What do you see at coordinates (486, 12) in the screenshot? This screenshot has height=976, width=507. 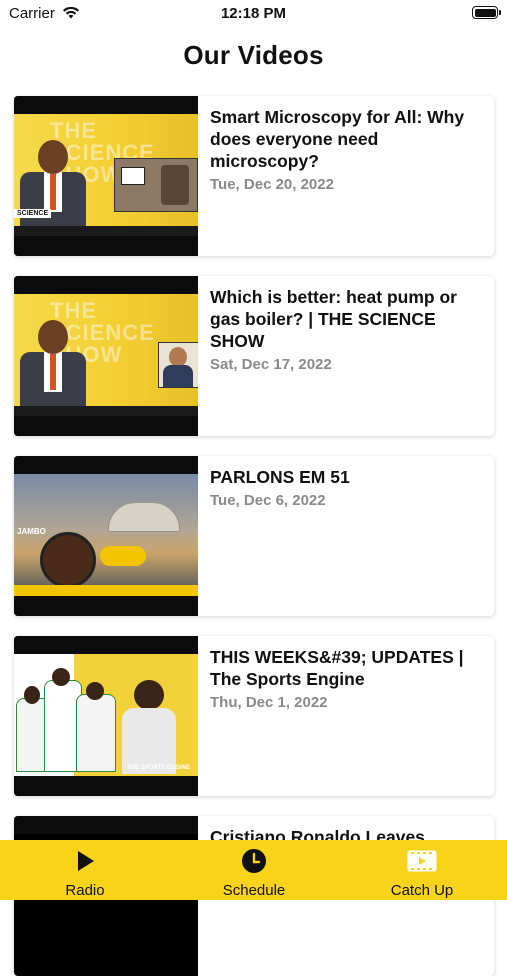 I see `battery-icon` at bounding box center [486, 12].